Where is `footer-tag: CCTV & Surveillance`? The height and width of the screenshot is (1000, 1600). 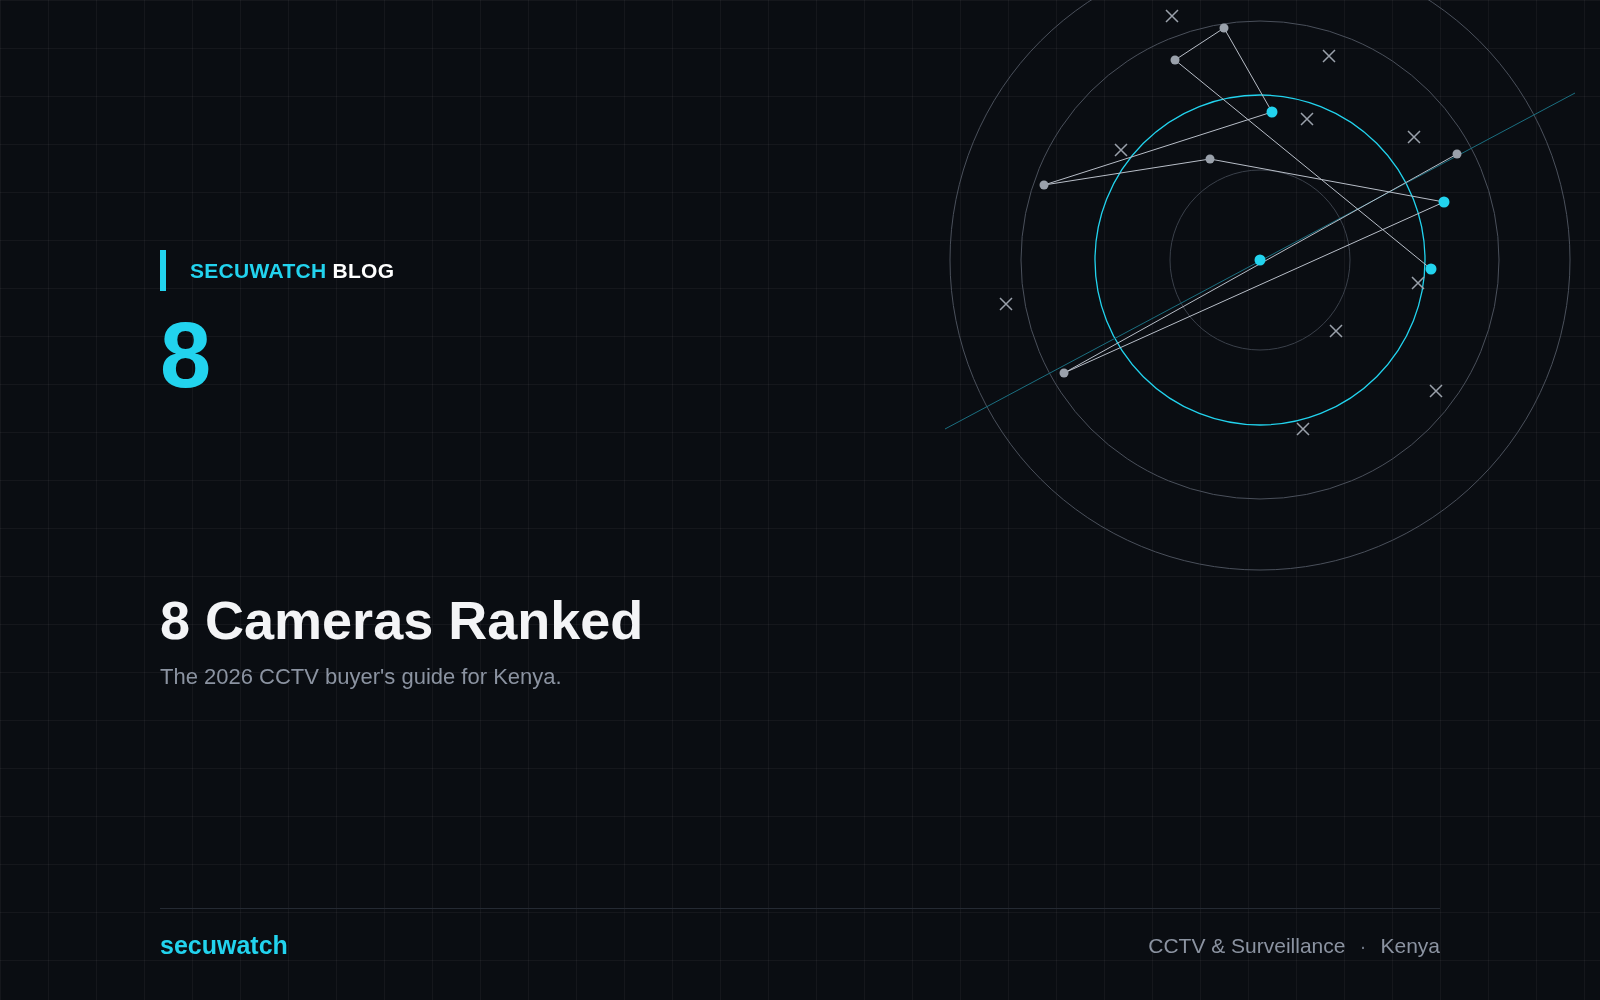 footer-tag: CCTV & Surveillance is located at coordinates (1247, 945).